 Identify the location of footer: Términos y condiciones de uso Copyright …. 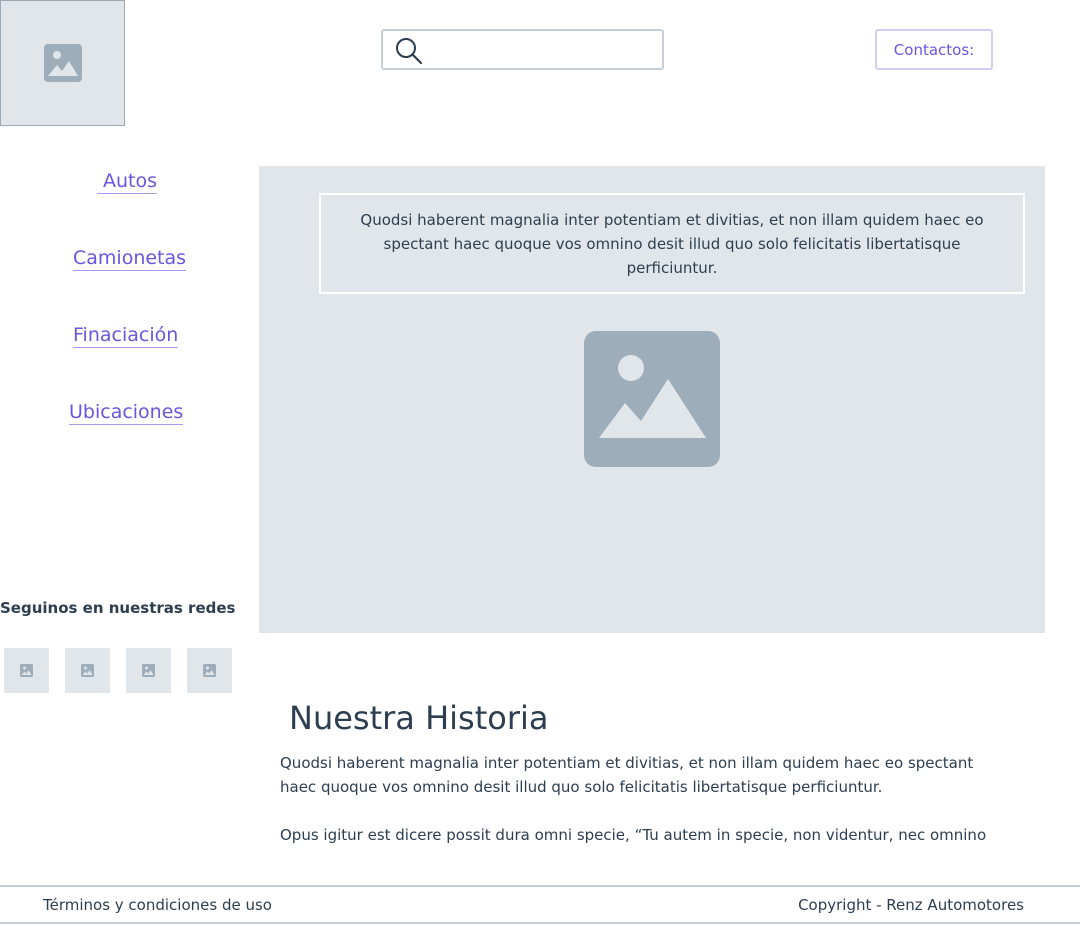
(540, 904).